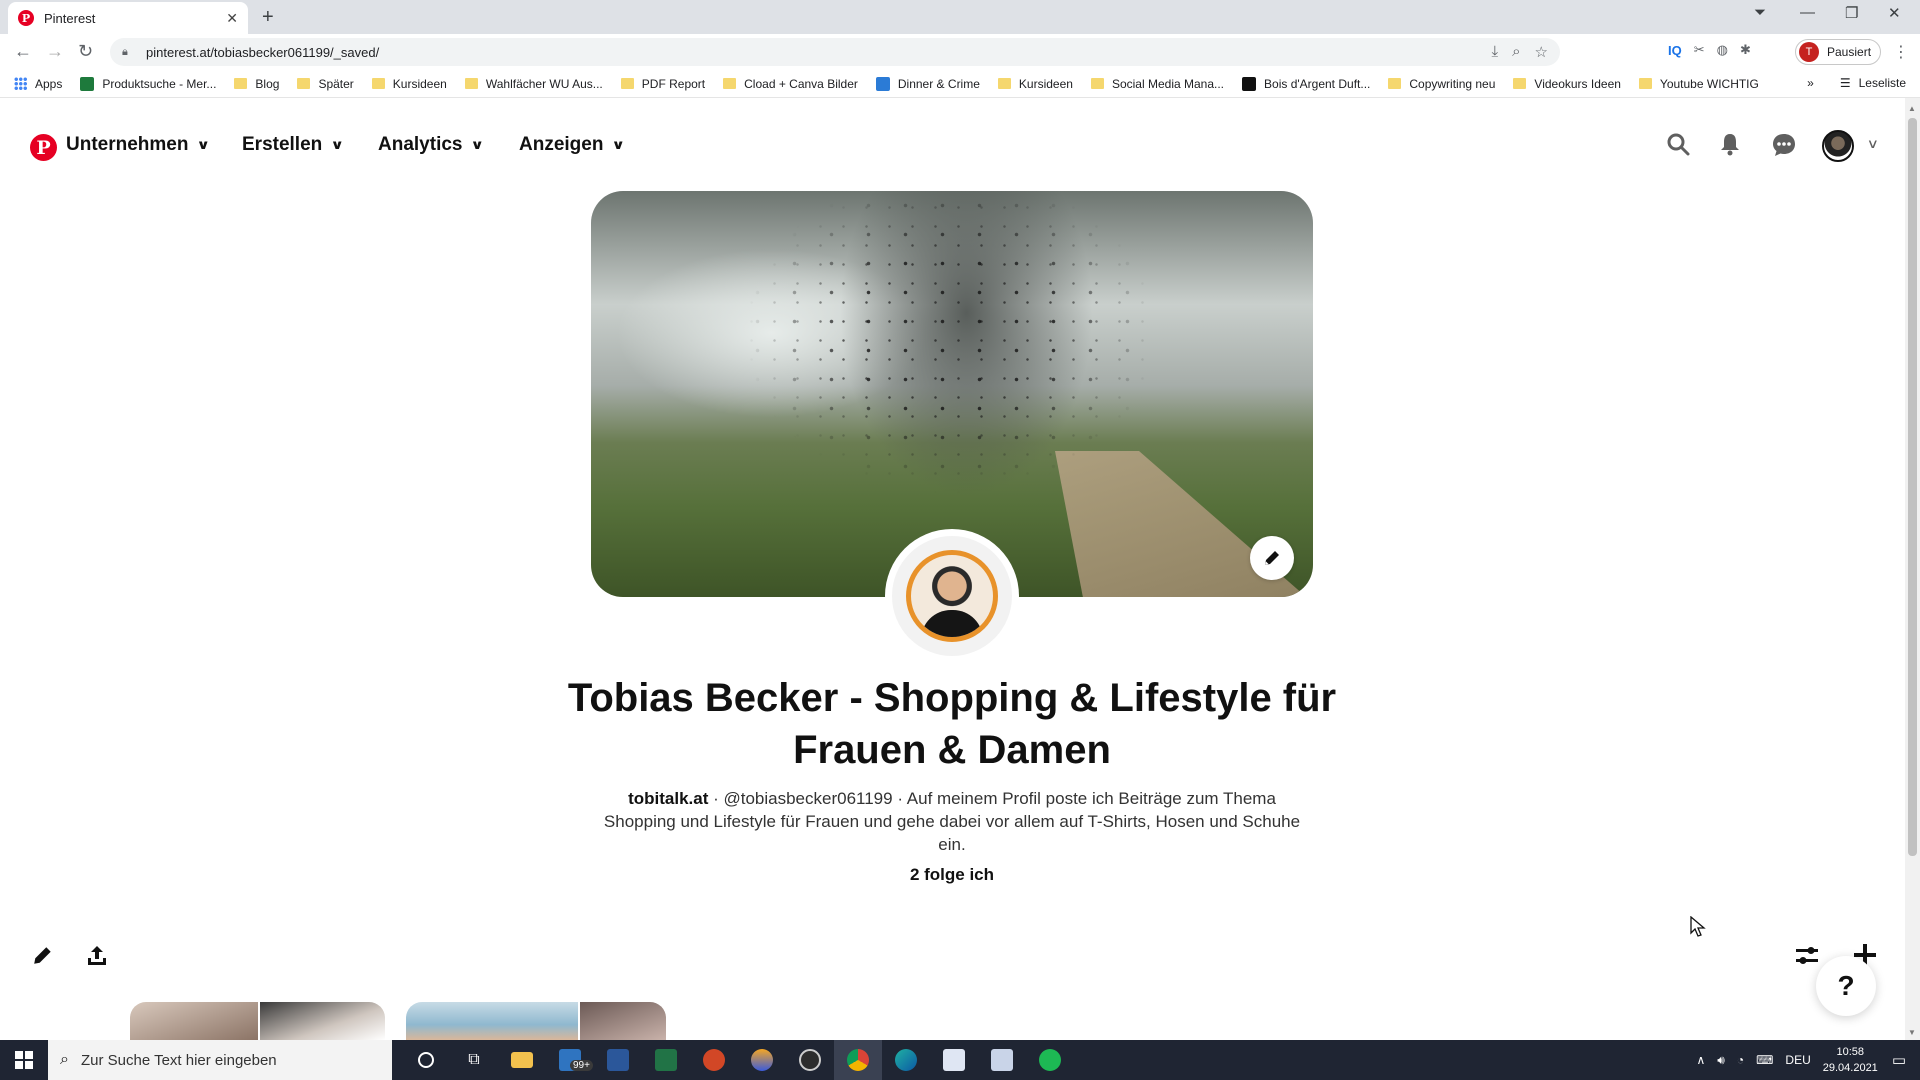 Image resolution: width=1920 pixels, height=1080 pixels. Describe the element at coordinates (128, 18) in the screenshot. I see `browser-tab: P Pinterest ✕` at that location.